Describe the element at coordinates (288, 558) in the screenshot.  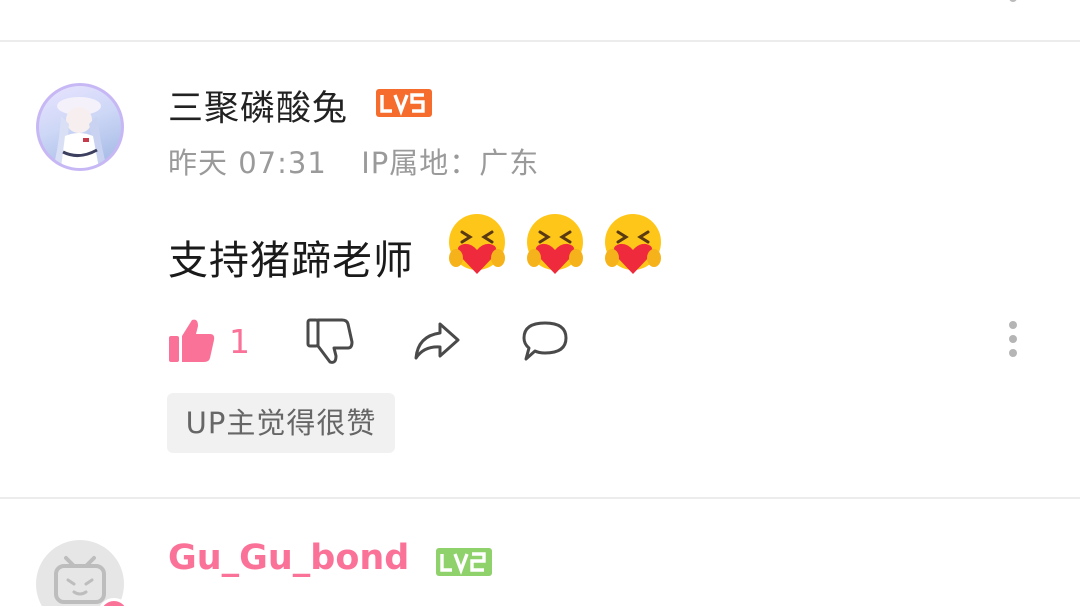
I see `username: Gu_Gu_bond` at that location.